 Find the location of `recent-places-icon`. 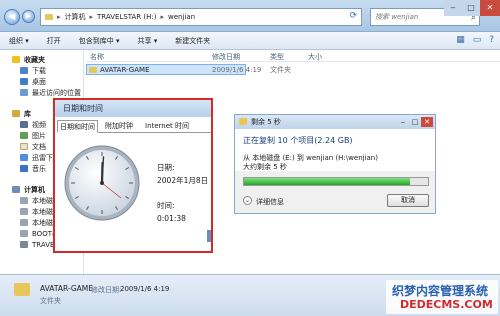

recent-places-icon is located at coordinates (24, 92).